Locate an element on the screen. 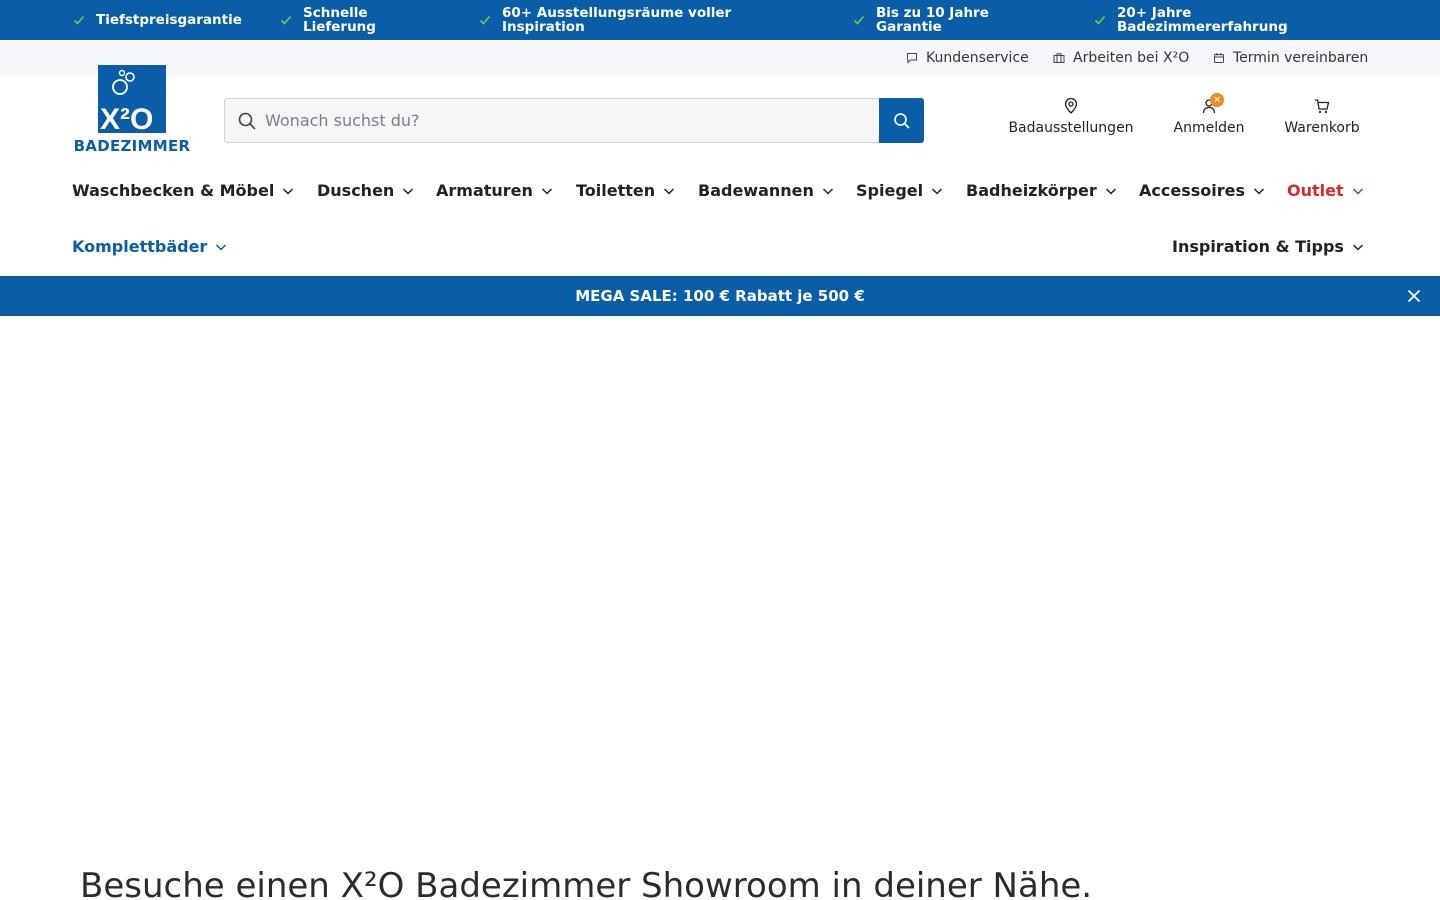  nav-komplettbaeder: Komplettbäder is located at coordinates (149, 246).